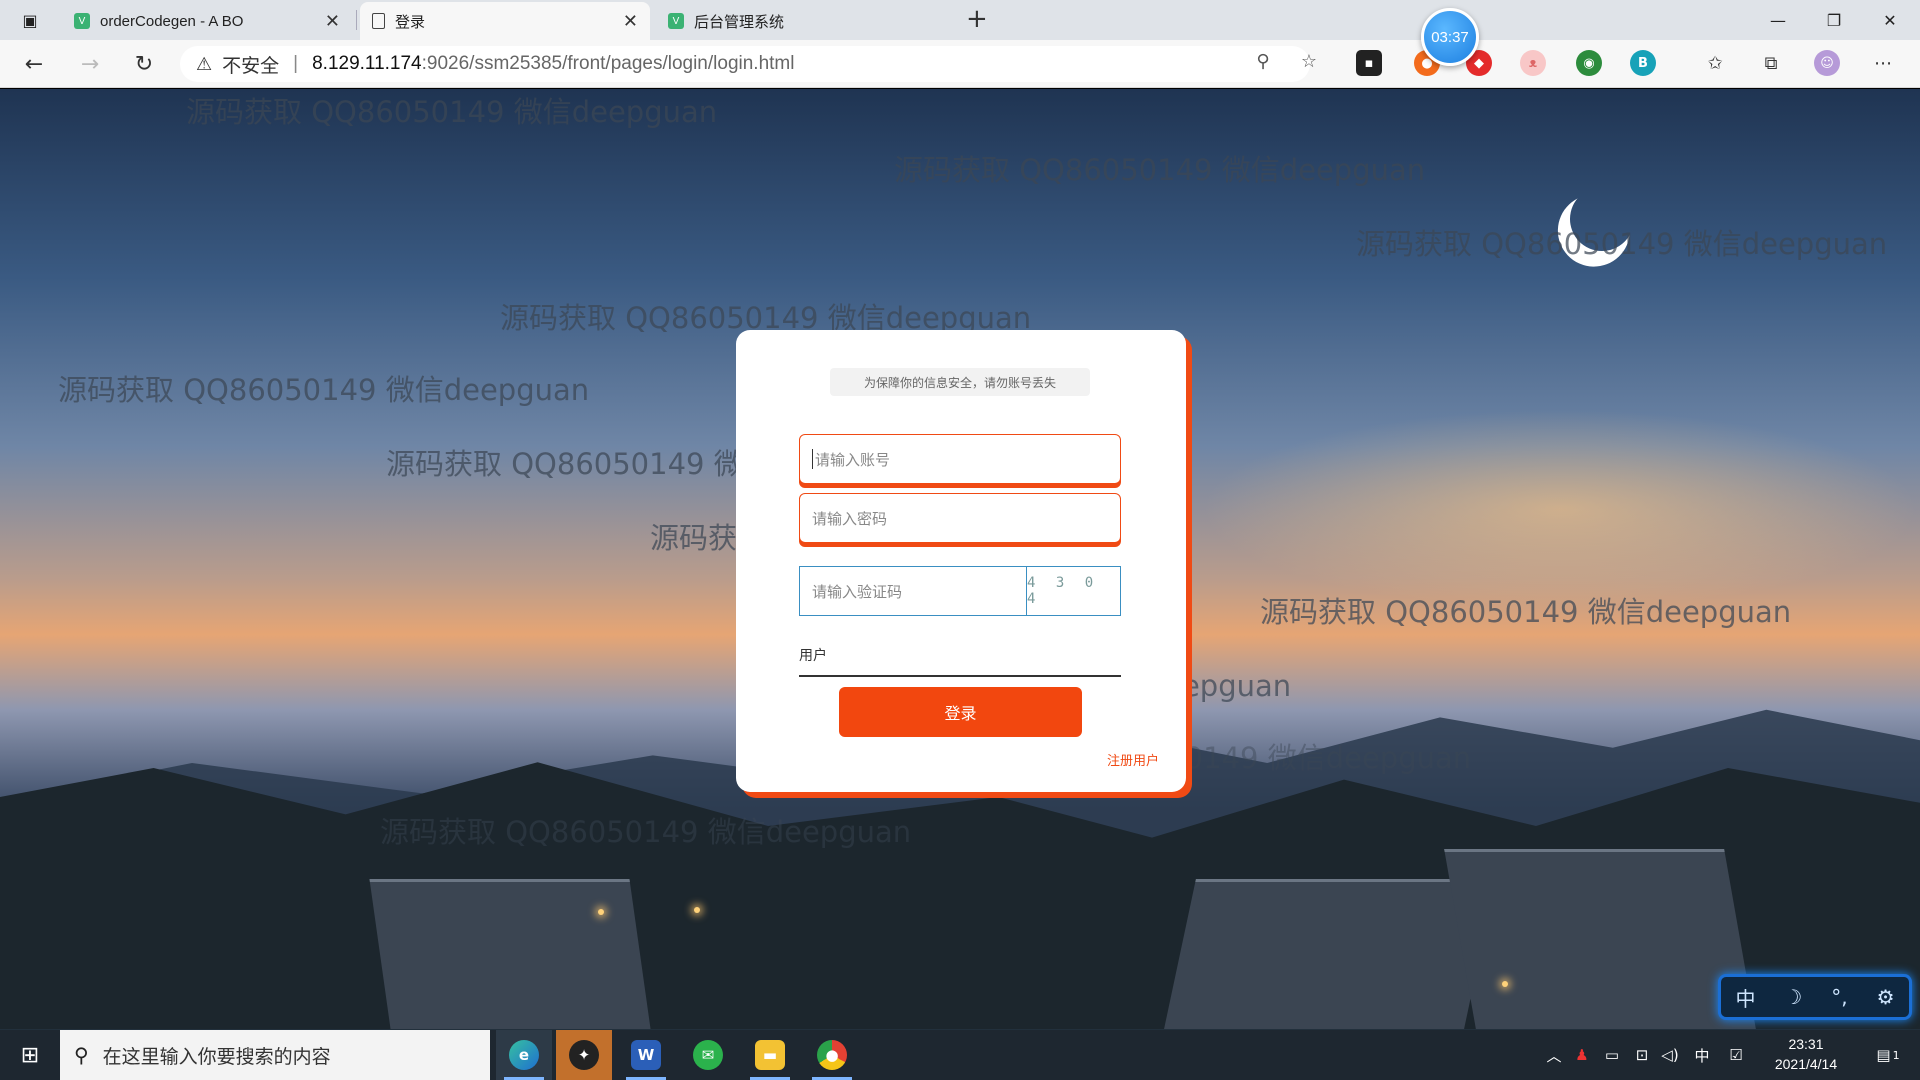  What do you see at coordinates (1643, 63) in the screenshot?
I see `extension-icon: B` at bounding box center [1643, 63].